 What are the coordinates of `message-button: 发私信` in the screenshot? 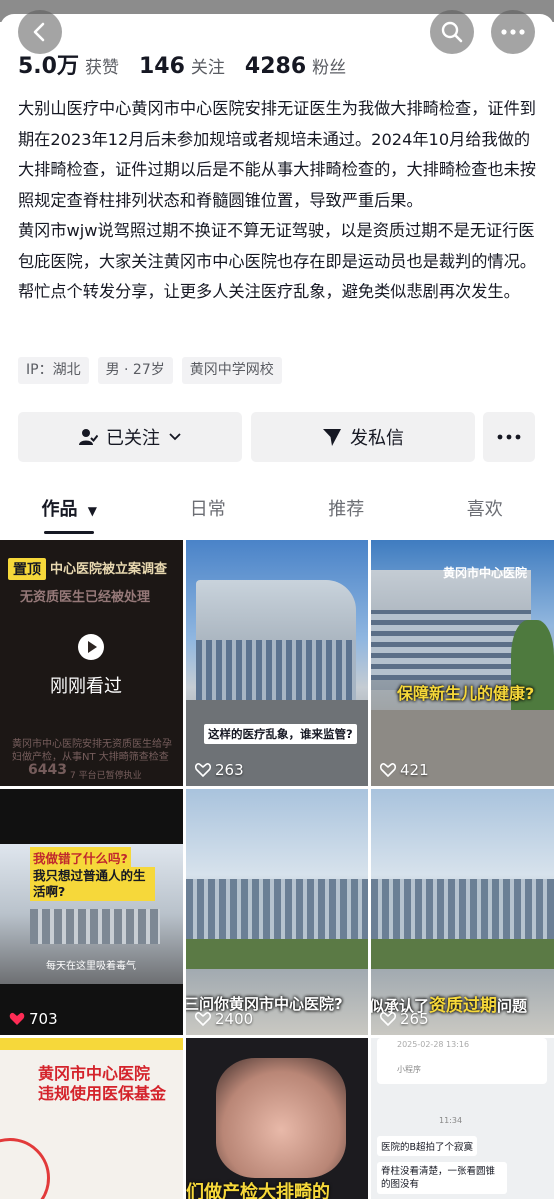 It's located at (363, 437).